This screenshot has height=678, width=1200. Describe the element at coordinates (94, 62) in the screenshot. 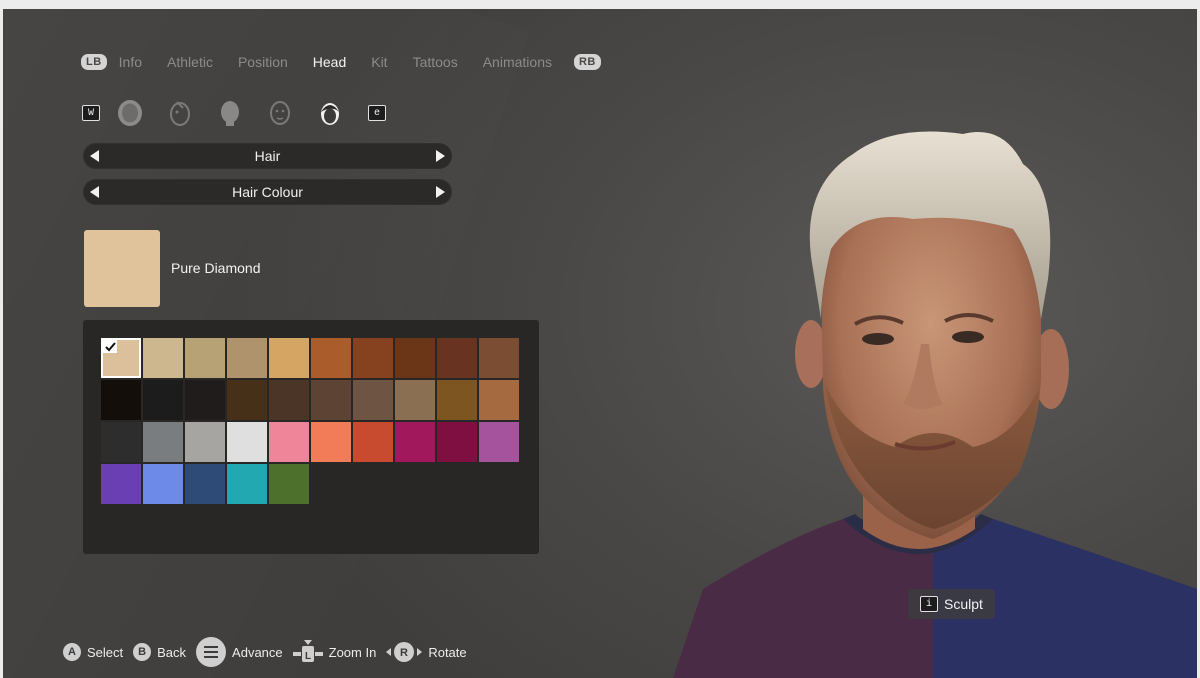

I see `lb-bumper-button: LB` at that location.